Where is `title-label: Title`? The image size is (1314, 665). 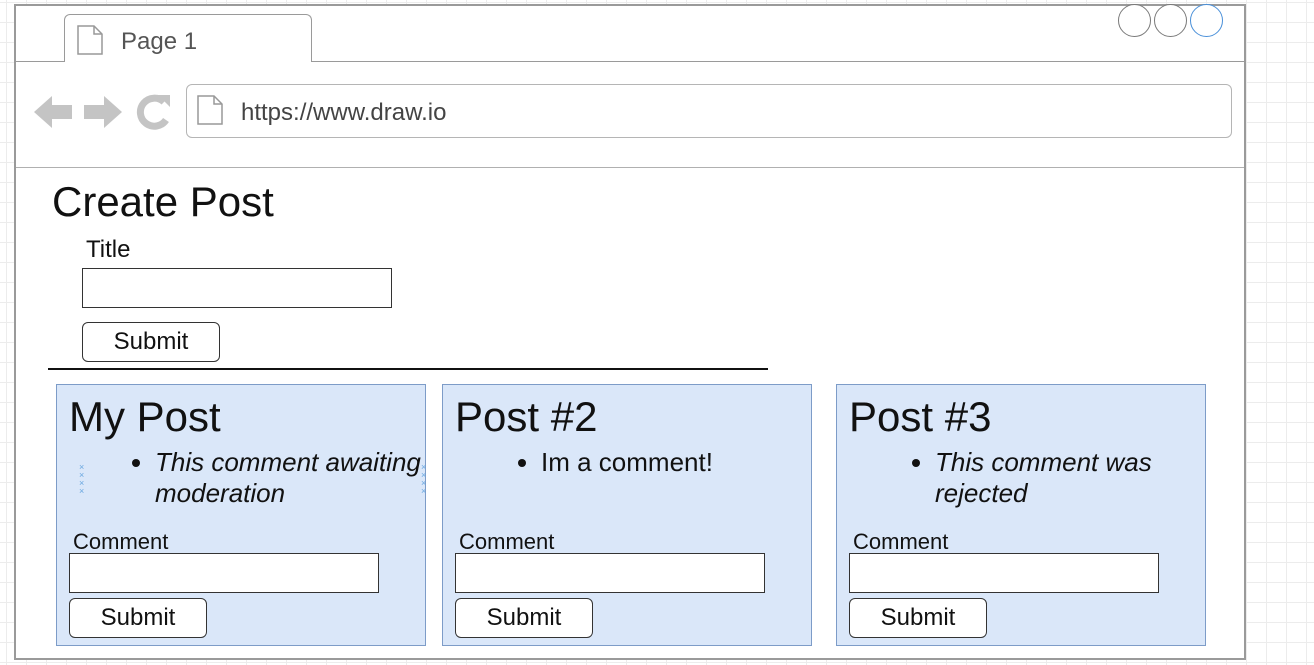
title-label: Title is located at coordinates (108, 249).